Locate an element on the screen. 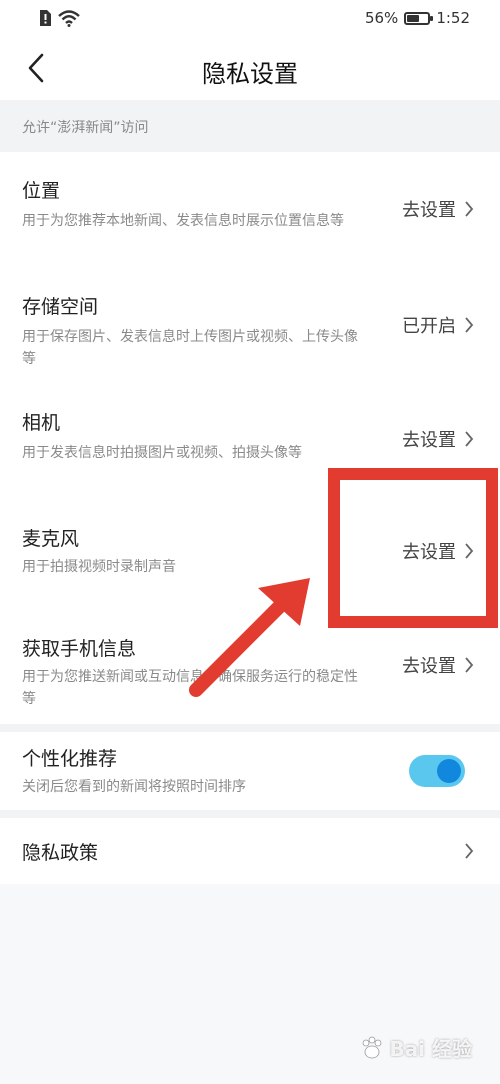  battery-icon is located at coordinates (419, 18).